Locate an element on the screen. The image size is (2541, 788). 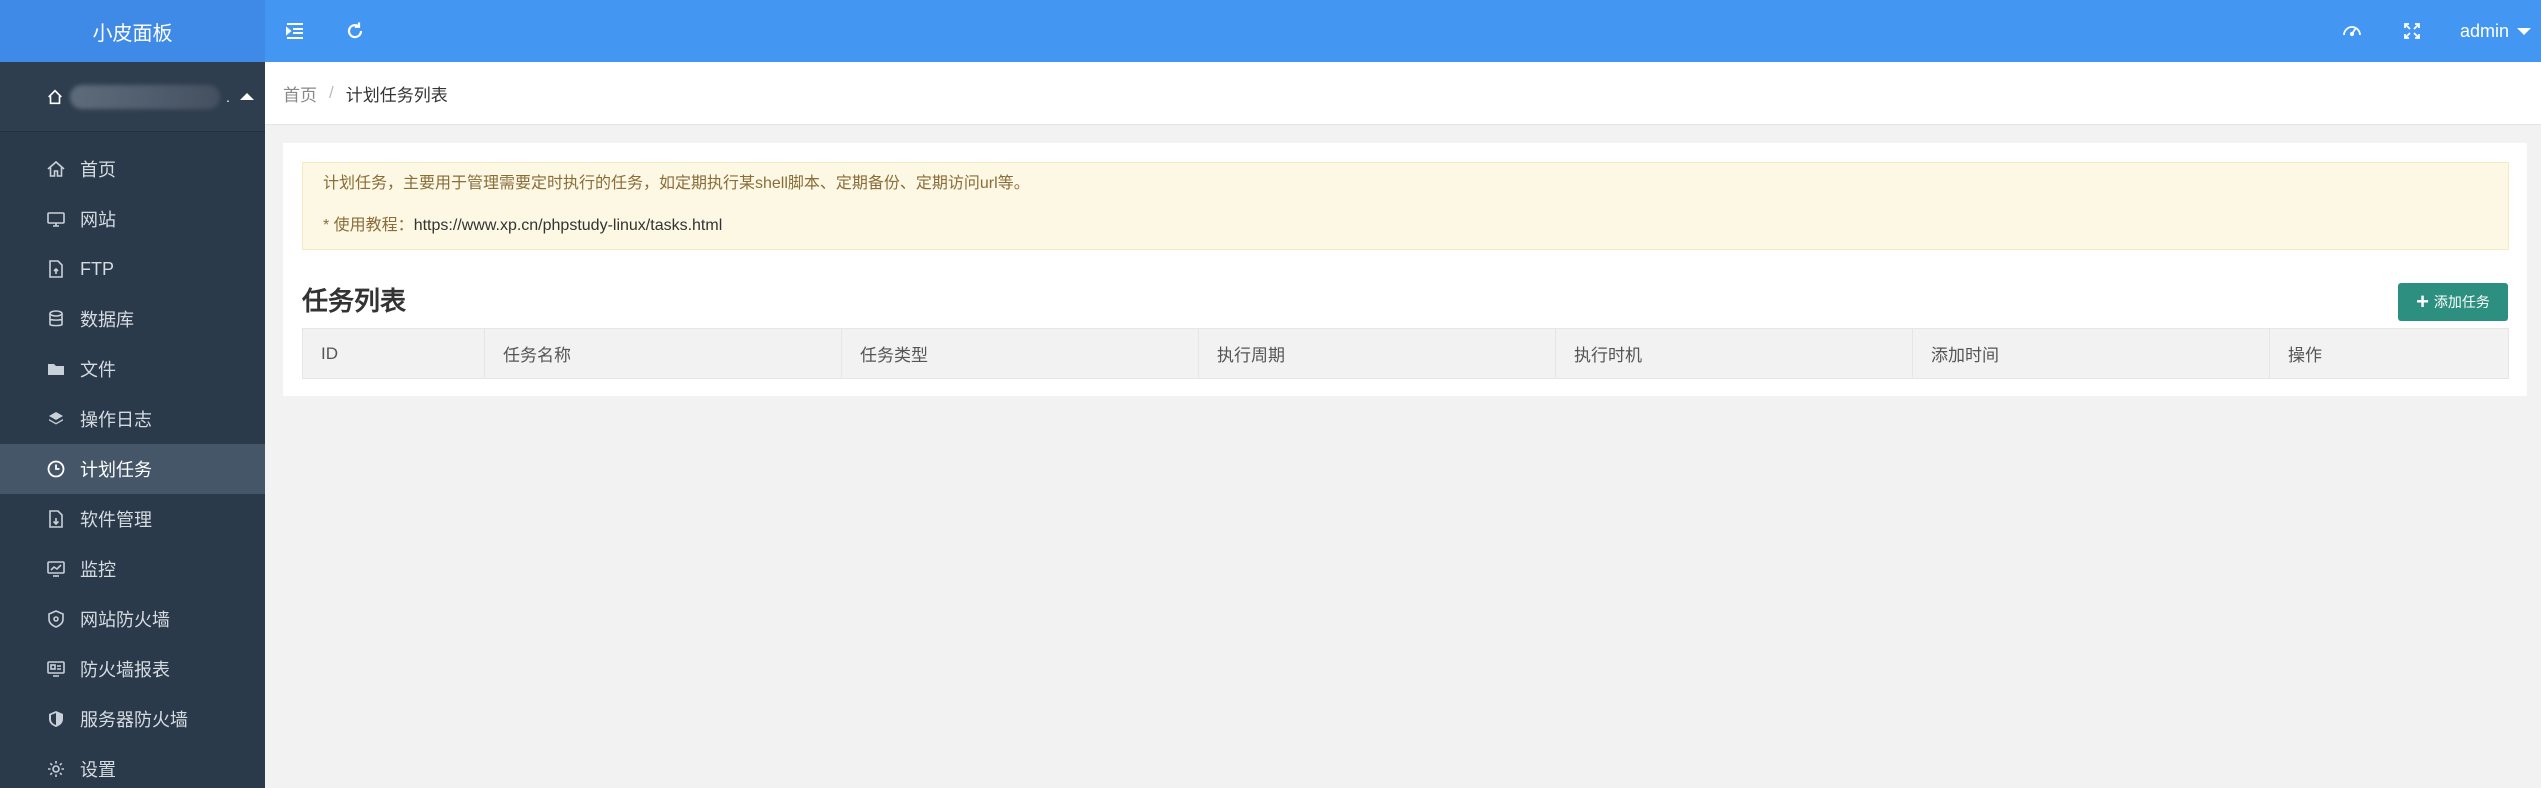
top-header: admin is located at coordinates (1403, 31).